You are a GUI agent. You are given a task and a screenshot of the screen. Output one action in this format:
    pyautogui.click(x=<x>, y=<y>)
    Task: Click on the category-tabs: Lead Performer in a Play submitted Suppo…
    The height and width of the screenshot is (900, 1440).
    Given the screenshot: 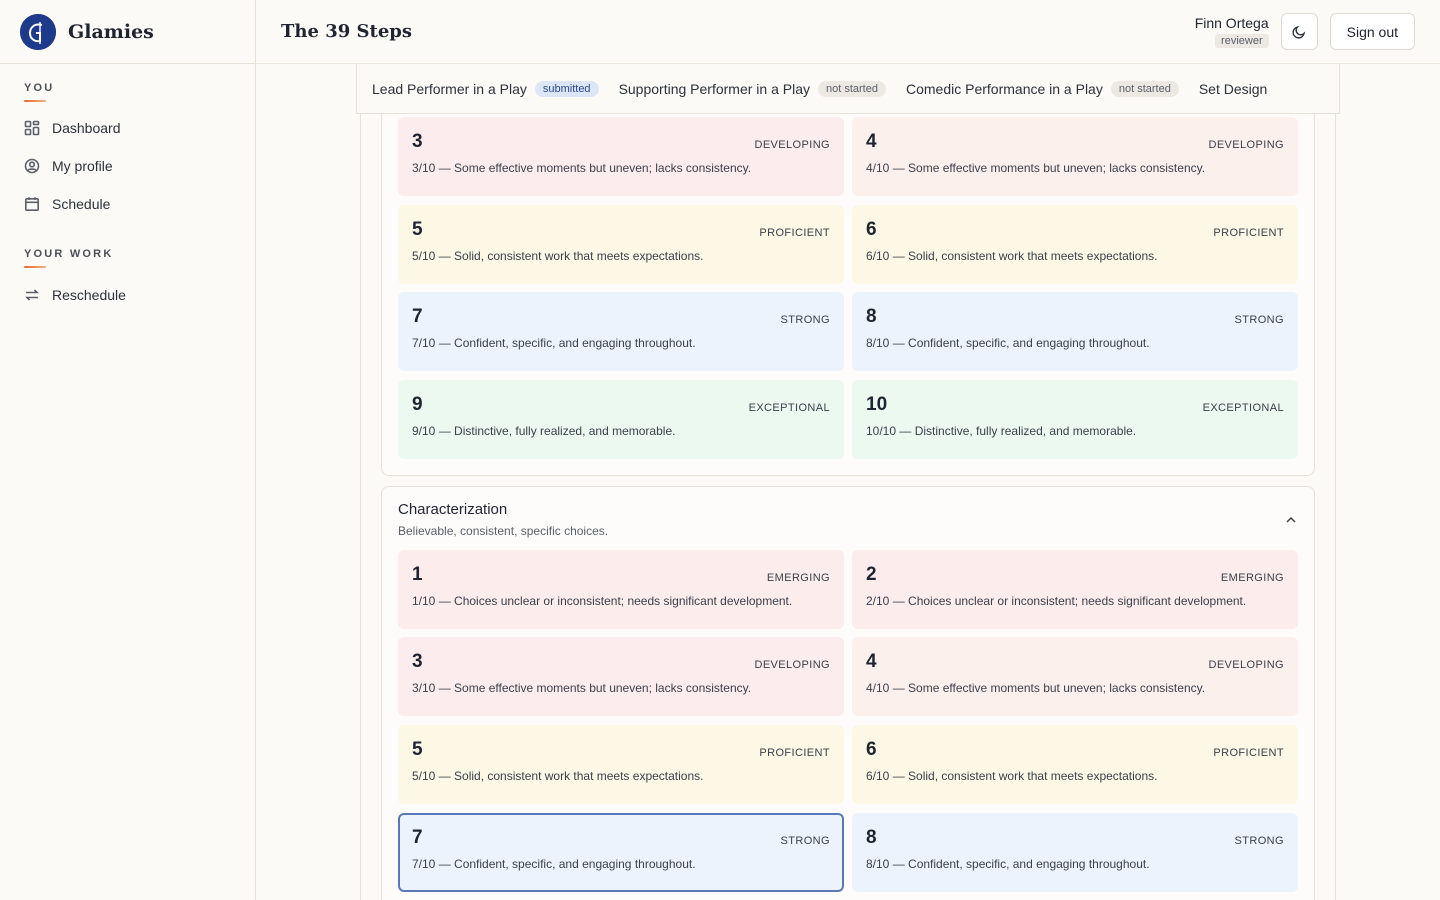 What is the action you would take?
    pyautogui.click(x=848, y=89)
    